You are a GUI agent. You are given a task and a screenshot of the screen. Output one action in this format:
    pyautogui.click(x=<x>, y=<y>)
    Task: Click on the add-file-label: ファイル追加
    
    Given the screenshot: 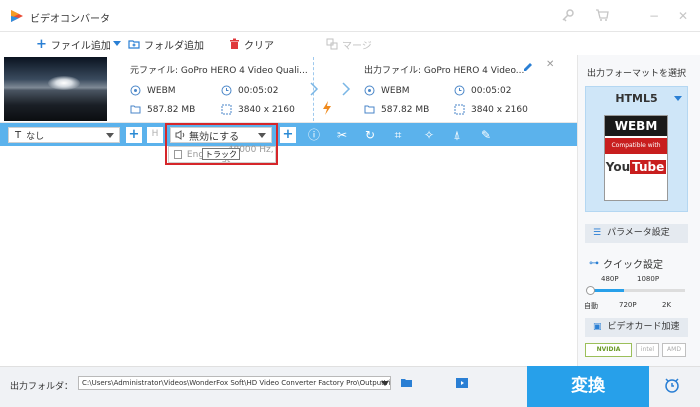 What is the action you would take?
    pyautogui.click(x=80, y=46)
    